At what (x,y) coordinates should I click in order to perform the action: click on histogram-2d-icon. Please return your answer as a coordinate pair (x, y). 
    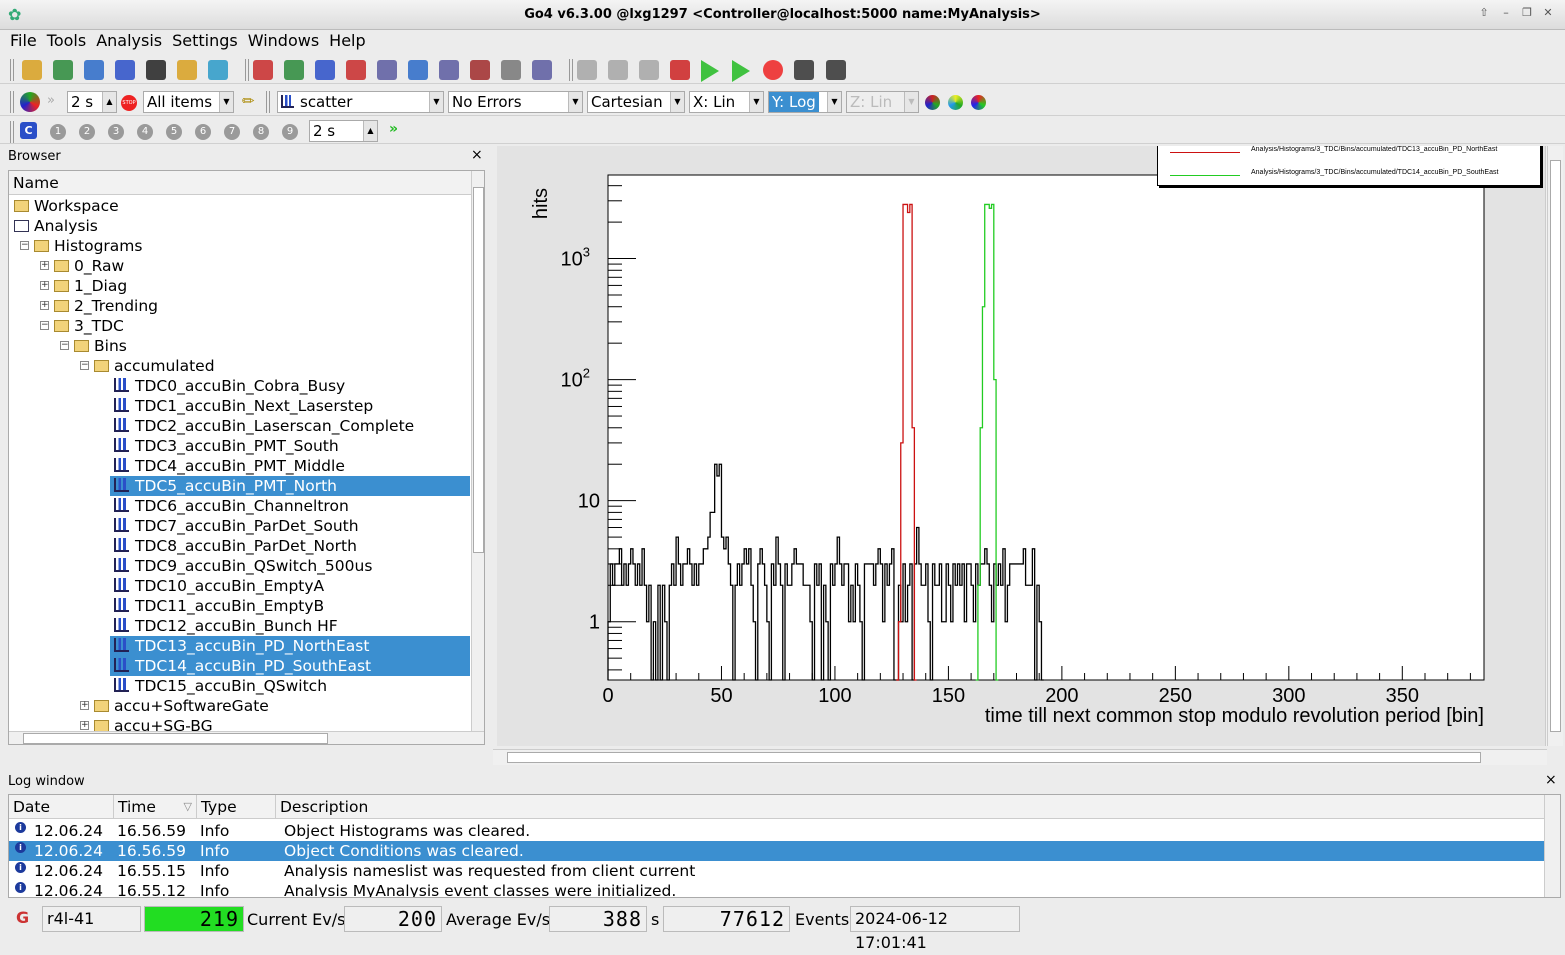
    Looking at the image, I should click on (325, 70).